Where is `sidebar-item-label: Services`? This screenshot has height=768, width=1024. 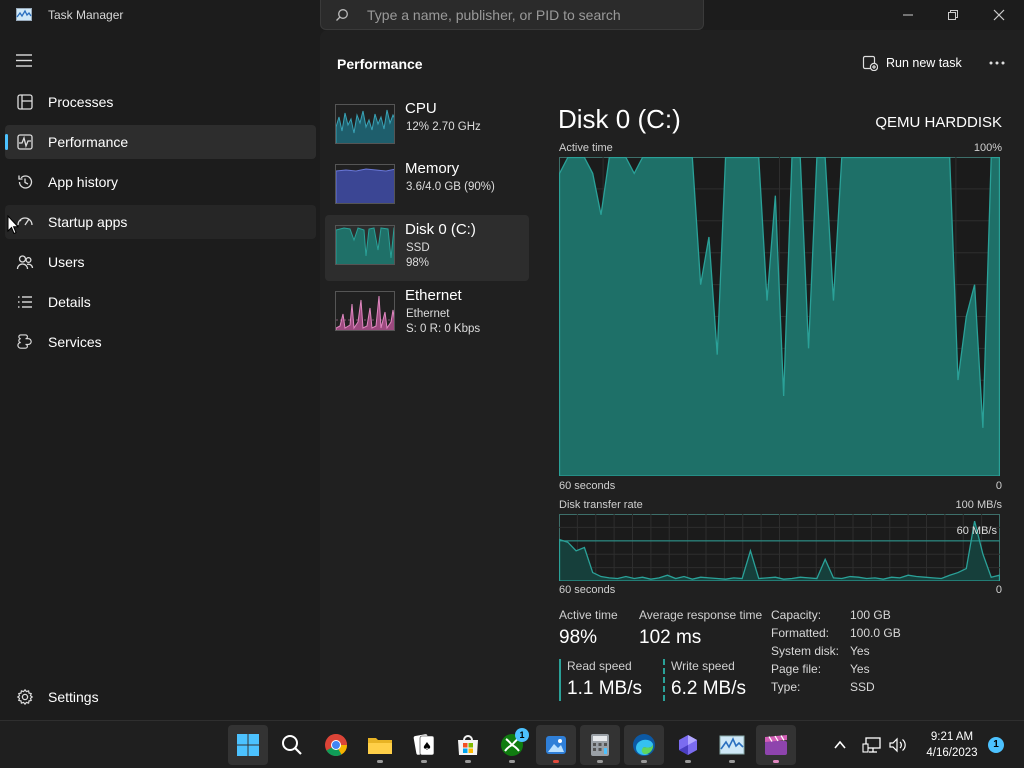 sidebar-item-label: Services is located at coordinates (75, 342).